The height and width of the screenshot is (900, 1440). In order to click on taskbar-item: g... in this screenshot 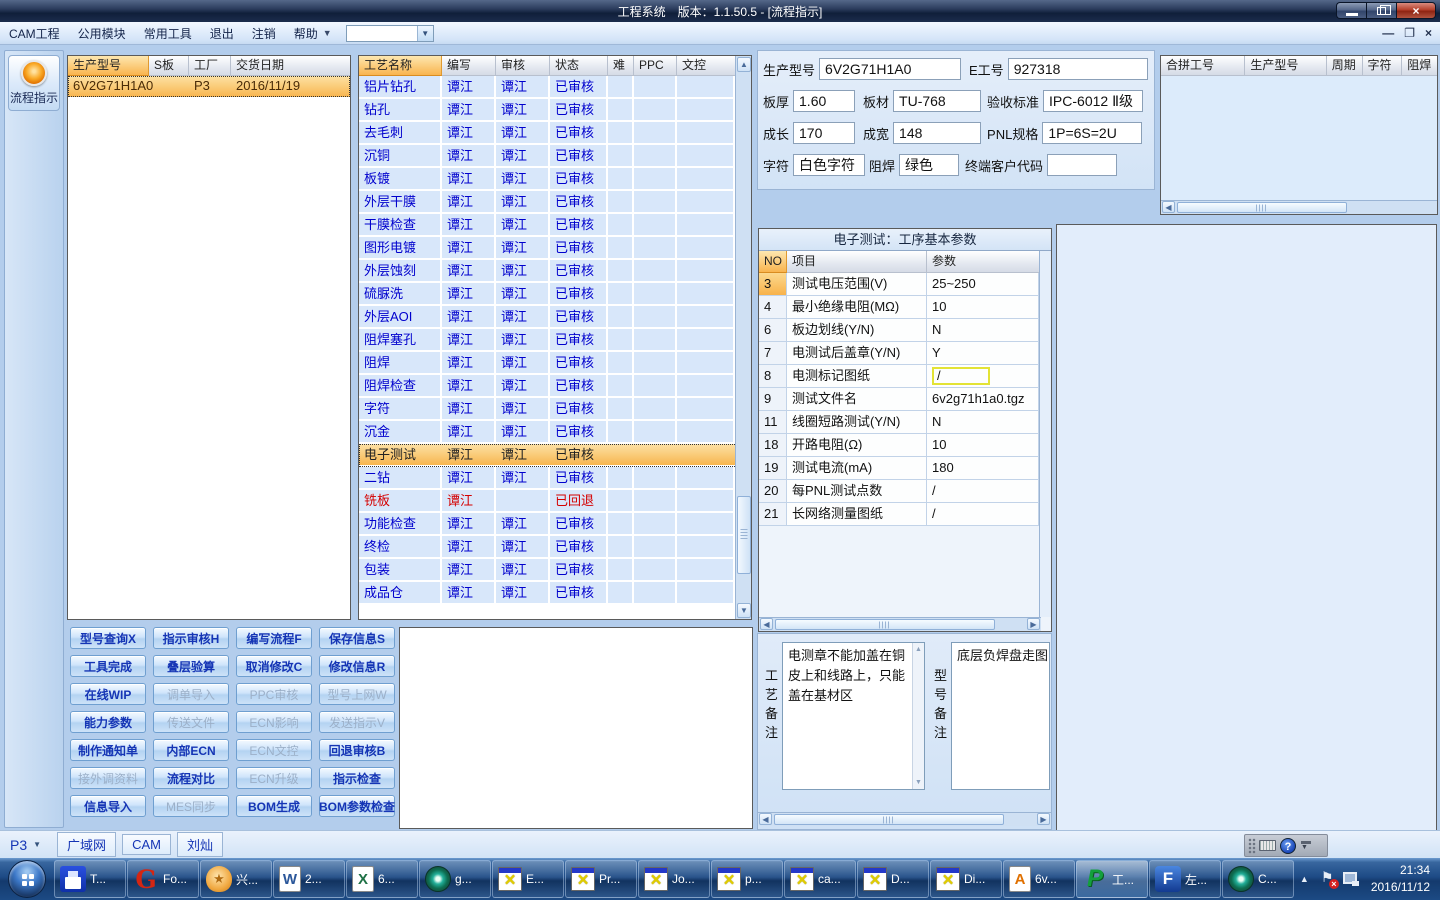, I will do `click(455, 879)`.